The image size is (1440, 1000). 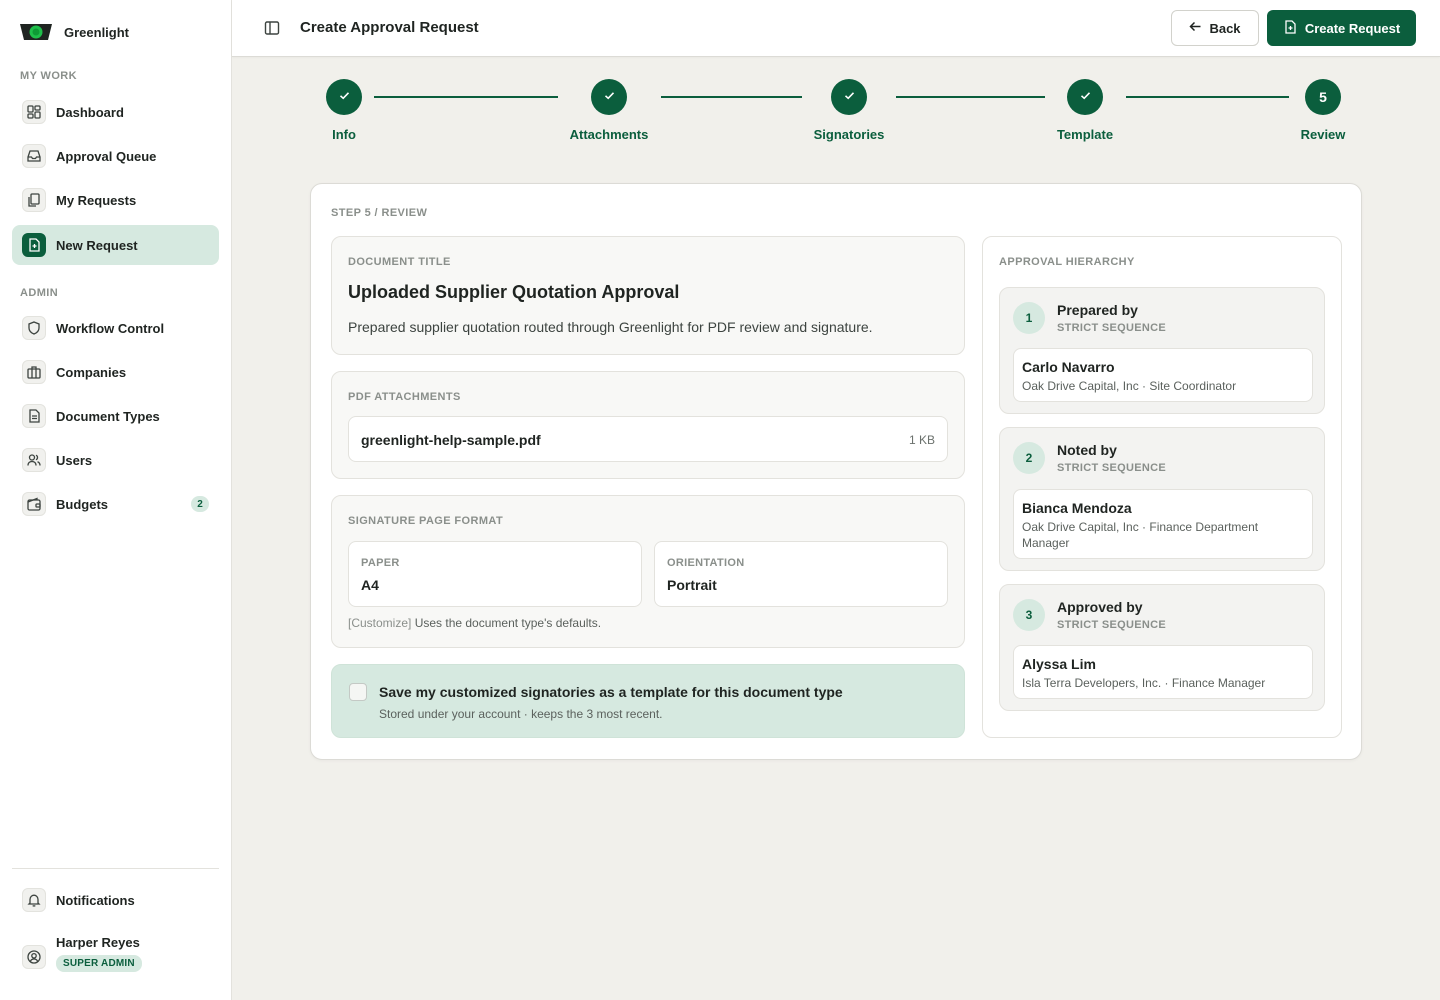 What do you see at coordinates (451, 440) in the screenshot?
I see `attachment-file-name: greenlight-help-sample.pdf` at bounding box center [451, 440].